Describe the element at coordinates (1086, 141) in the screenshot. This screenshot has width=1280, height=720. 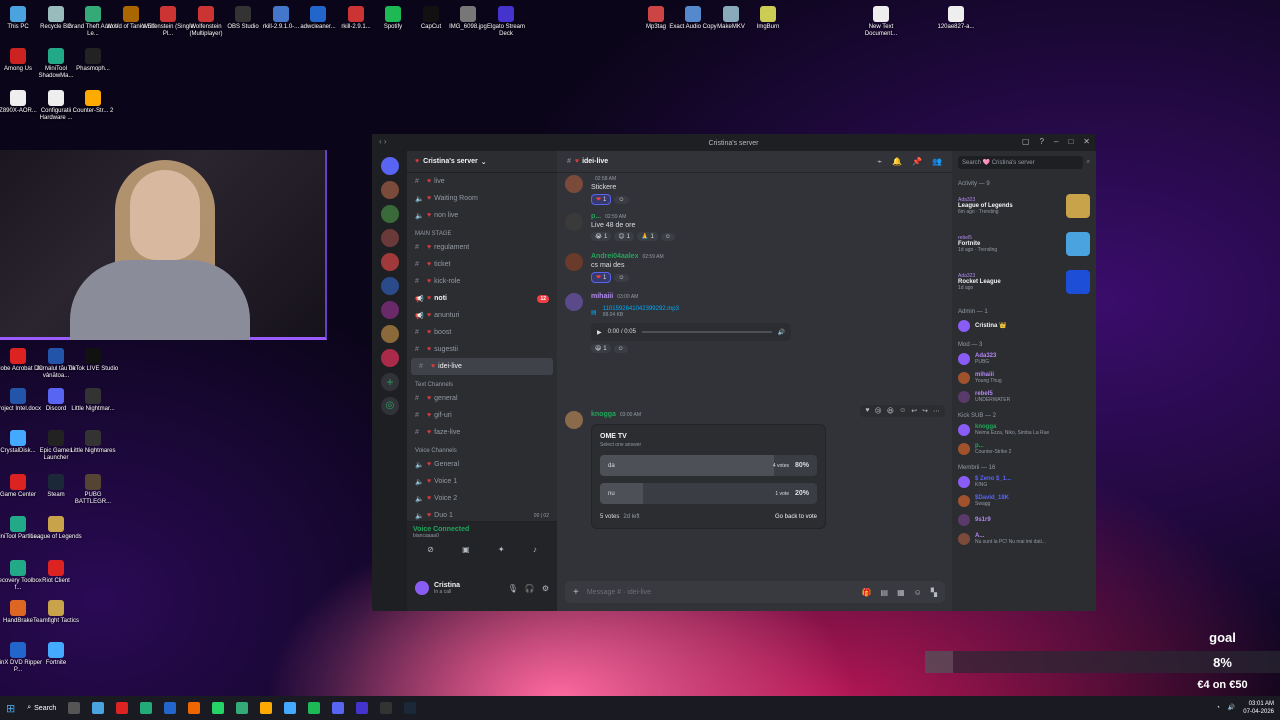
I see `close-icon: ✕` at that location.